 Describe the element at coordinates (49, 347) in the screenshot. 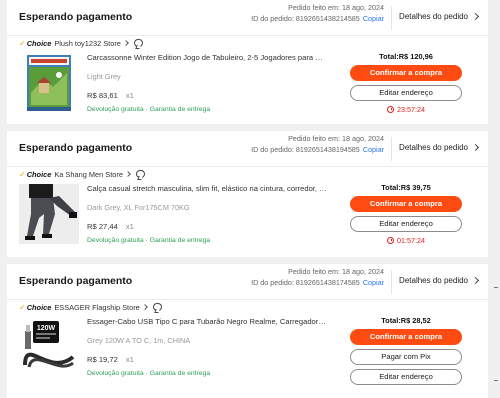

I see `usb-cable-image: 120W` at that location.